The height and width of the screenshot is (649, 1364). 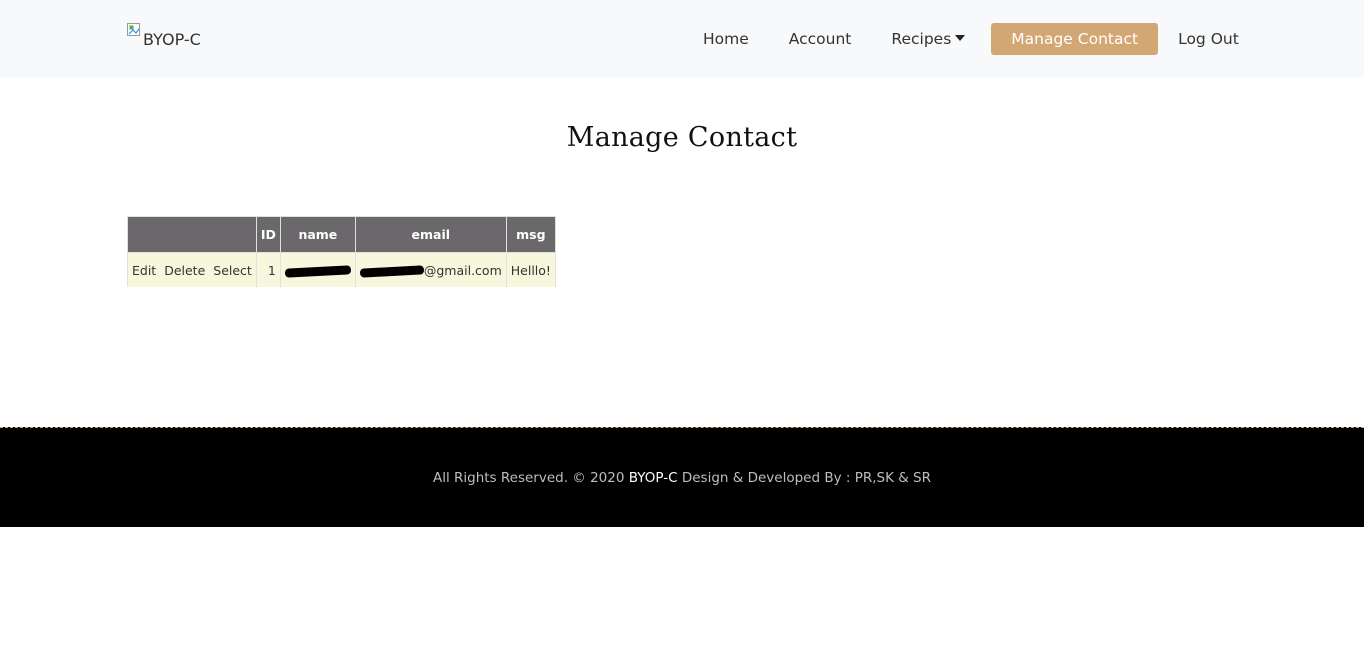 What do you see at coordinates (430, 234) in the screenshot?
I see `column-header-email: email` at bounding box center [430, 234].